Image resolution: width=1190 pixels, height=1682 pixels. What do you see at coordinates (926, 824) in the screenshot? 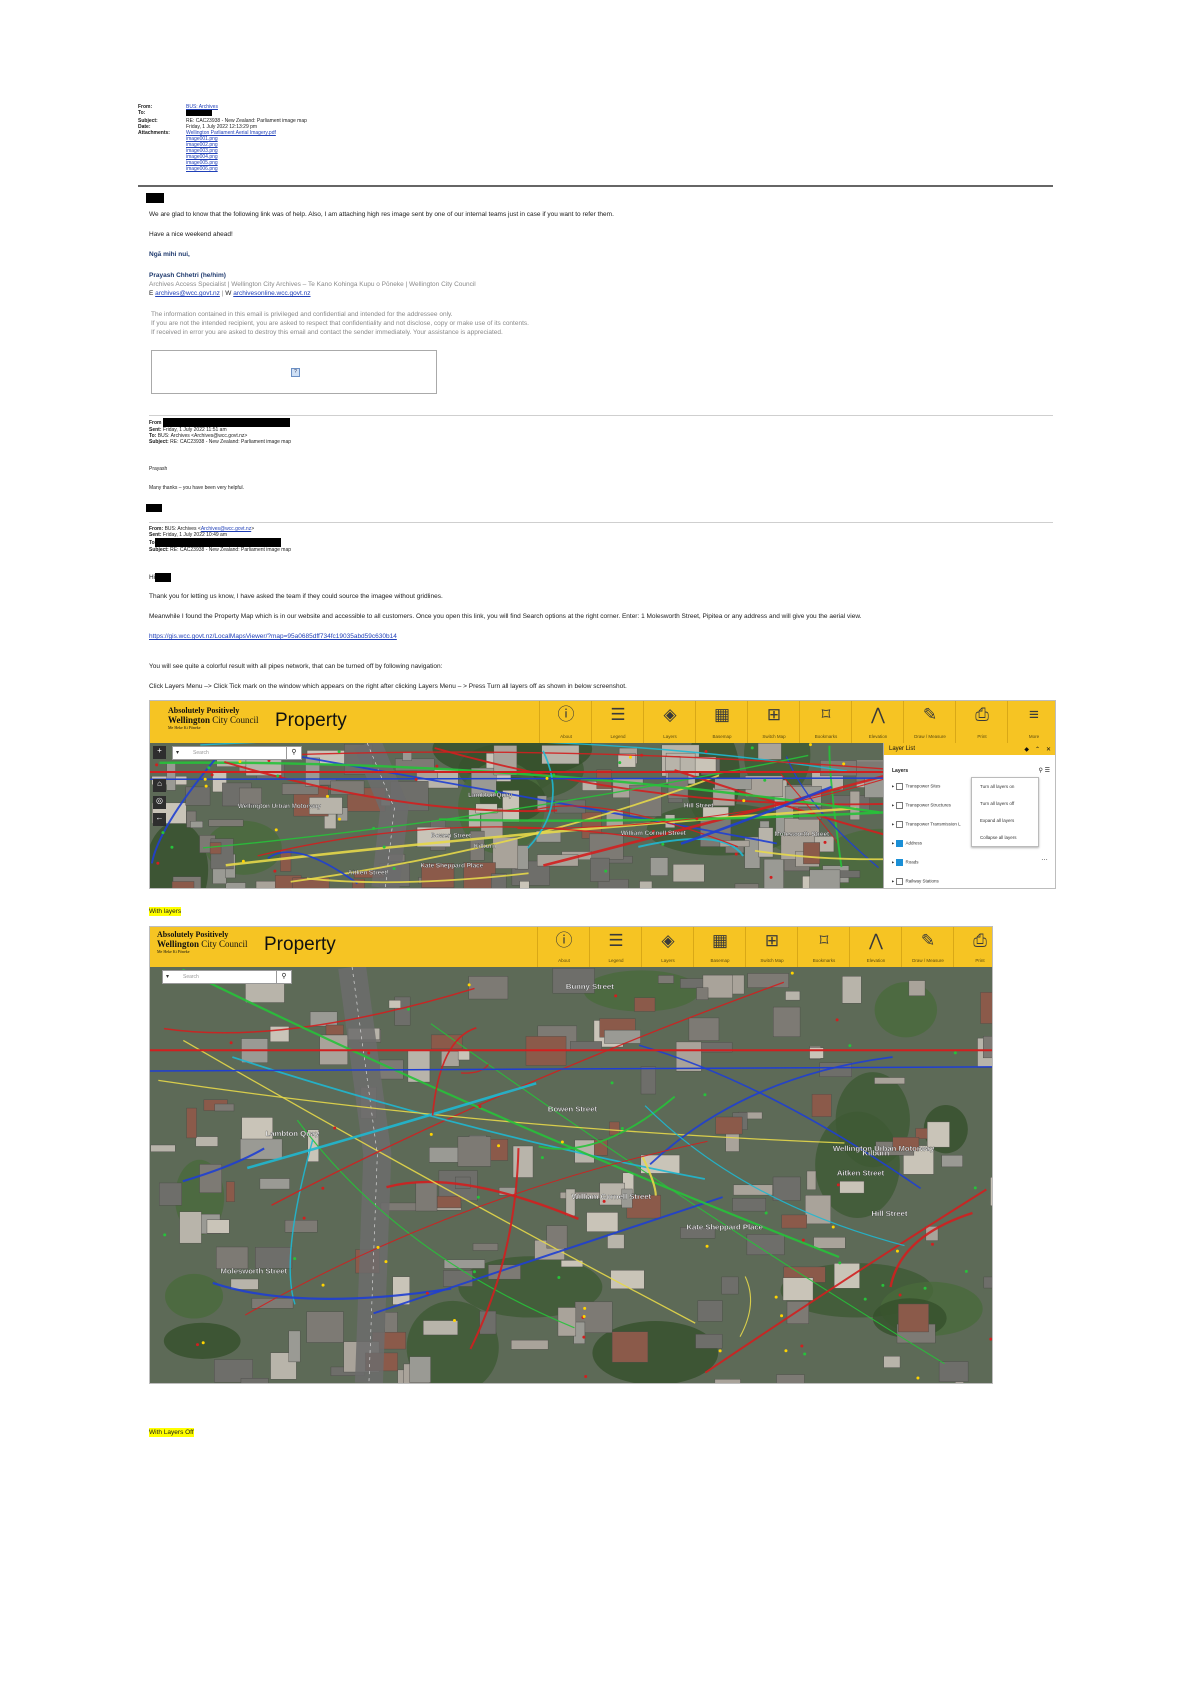
I see `layer-row: ▸ Transpower Transmission L` at bounding box center [926, 824].